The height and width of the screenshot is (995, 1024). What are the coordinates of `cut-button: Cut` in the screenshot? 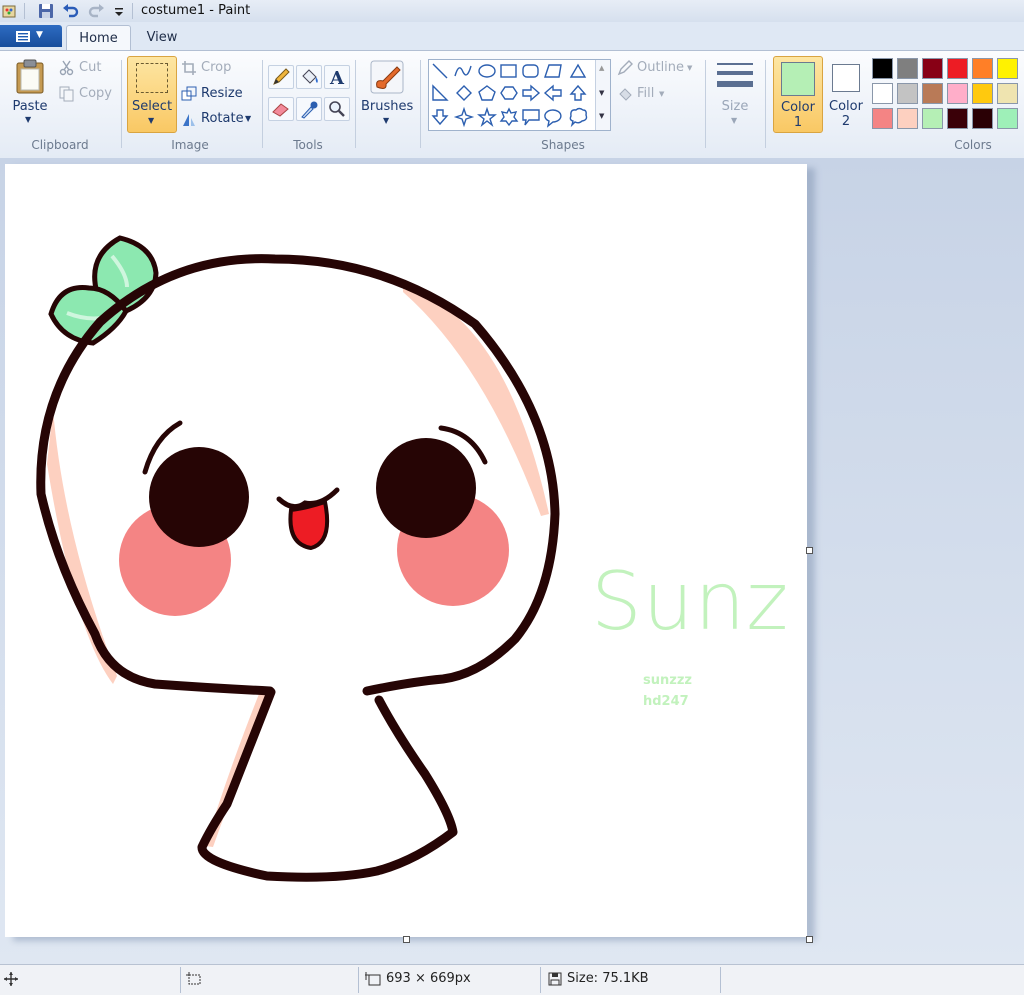 It's located at (89, 68).